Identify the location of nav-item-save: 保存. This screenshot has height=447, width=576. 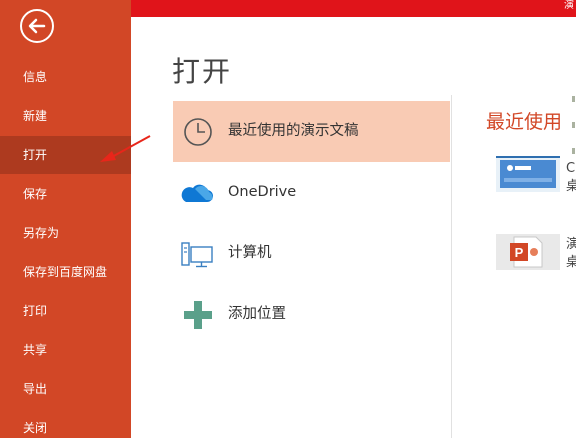
(65, 194).